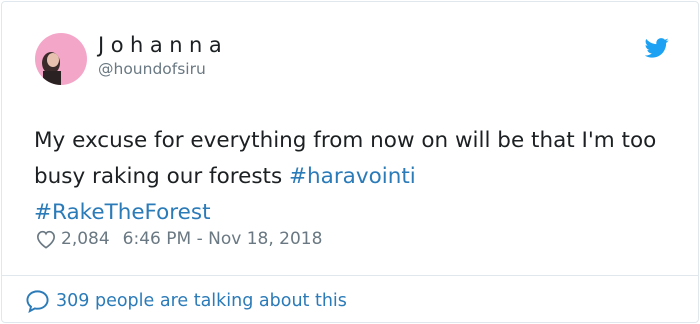 Image resolution: width=700 pixels, height=324 pixels. What do you see at coordinates (46, 239) in the screenshot?
I see `heart-icon` at bounding box center [46, 239].